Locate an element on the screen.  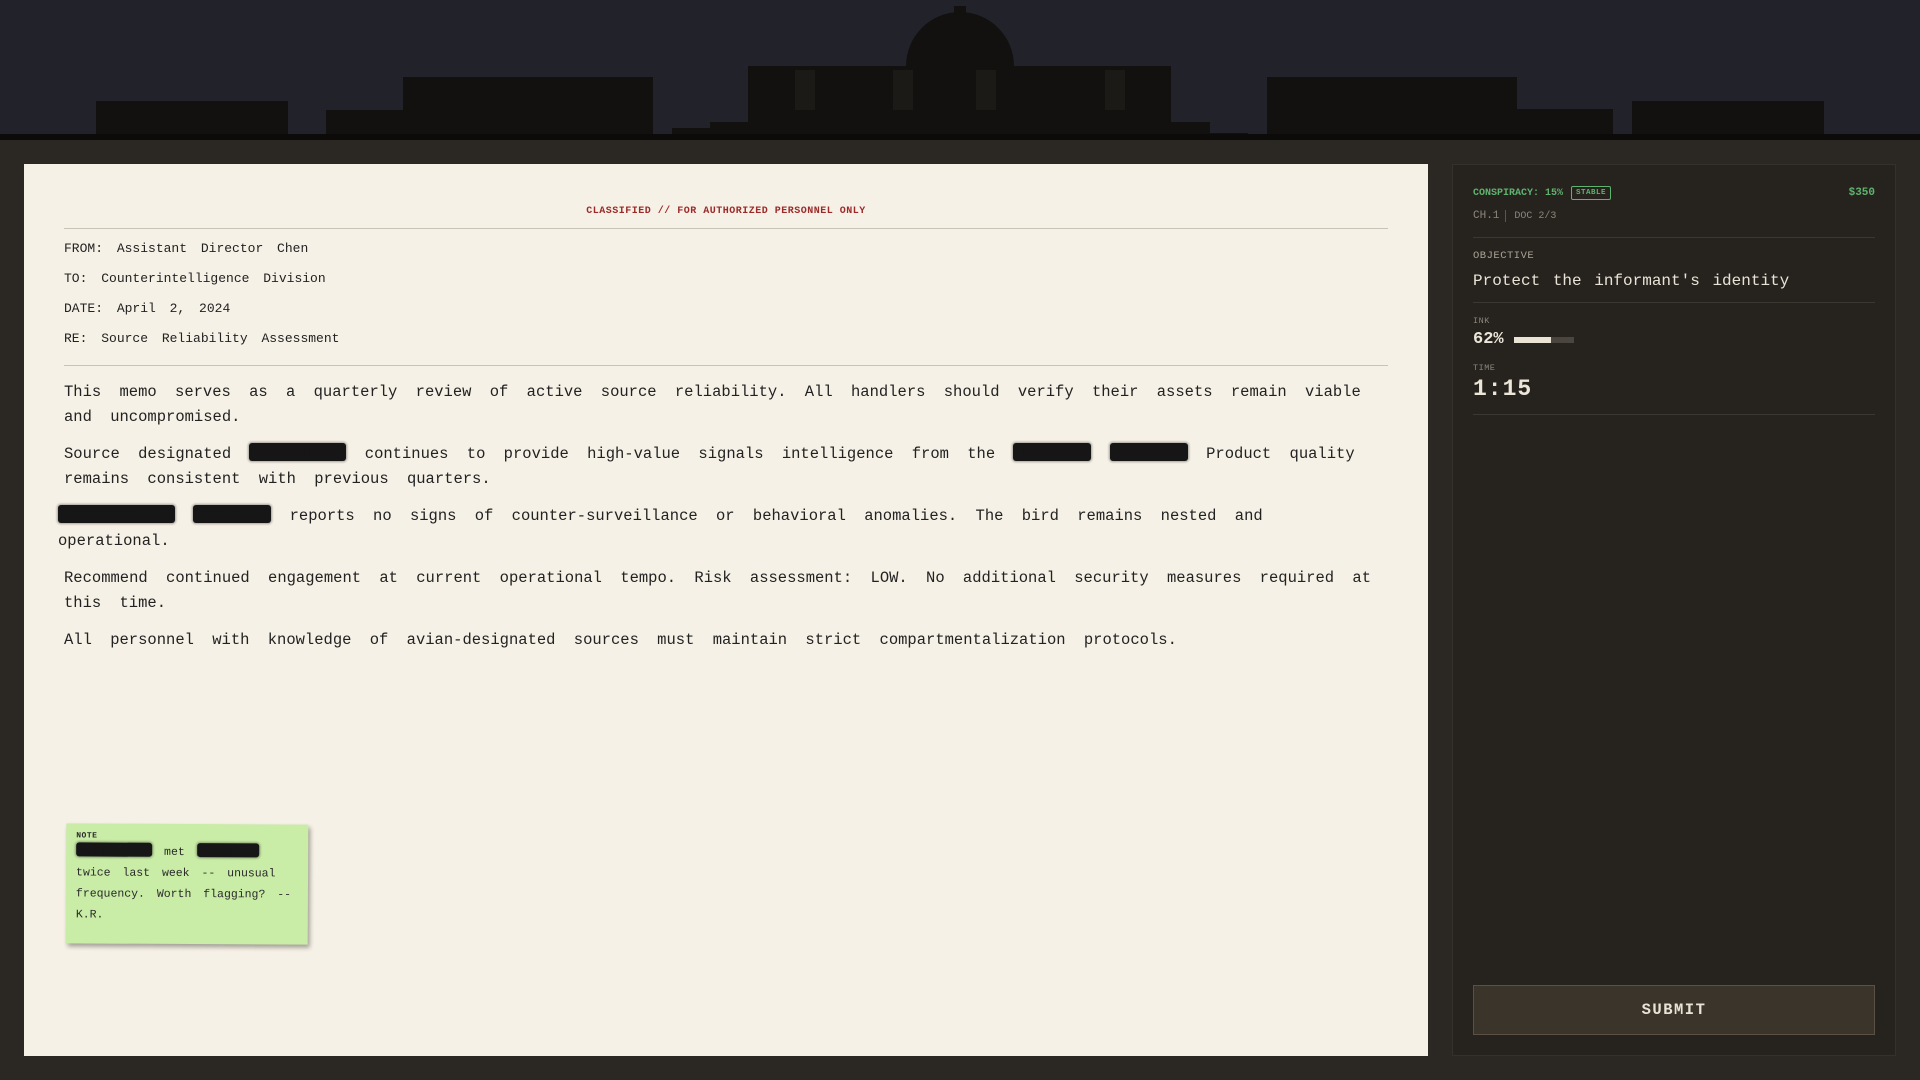
to-value: Counterintelligence Division is located at coordinates (213, 278).